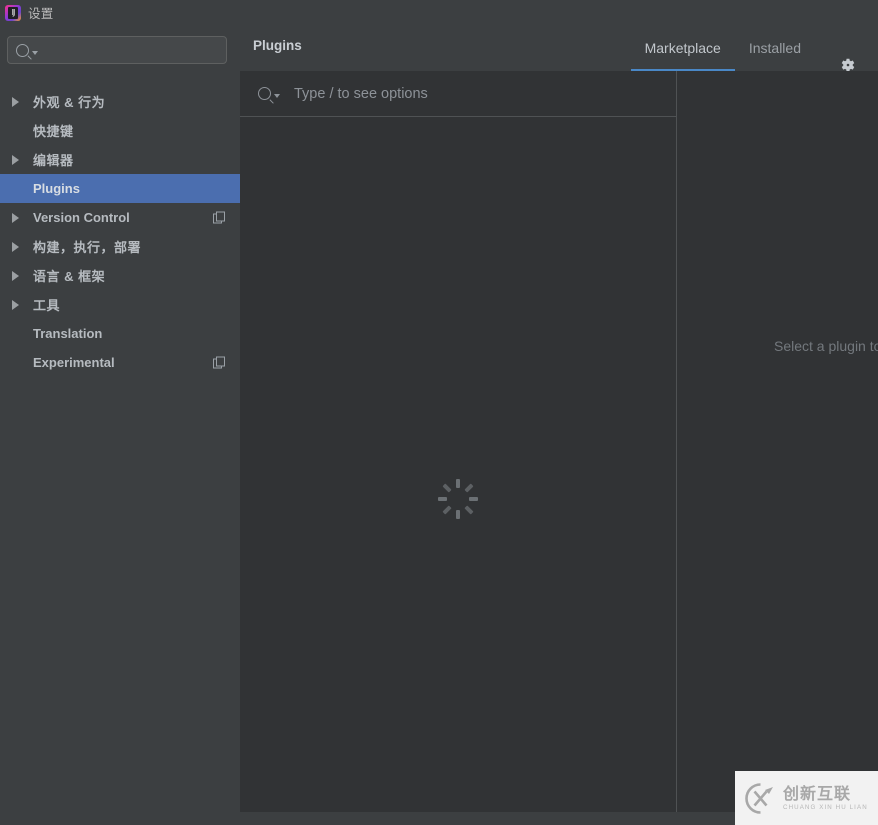 The image size is (878, 825). I want to click on title-bar: IJ 设置, so click(439, 12).